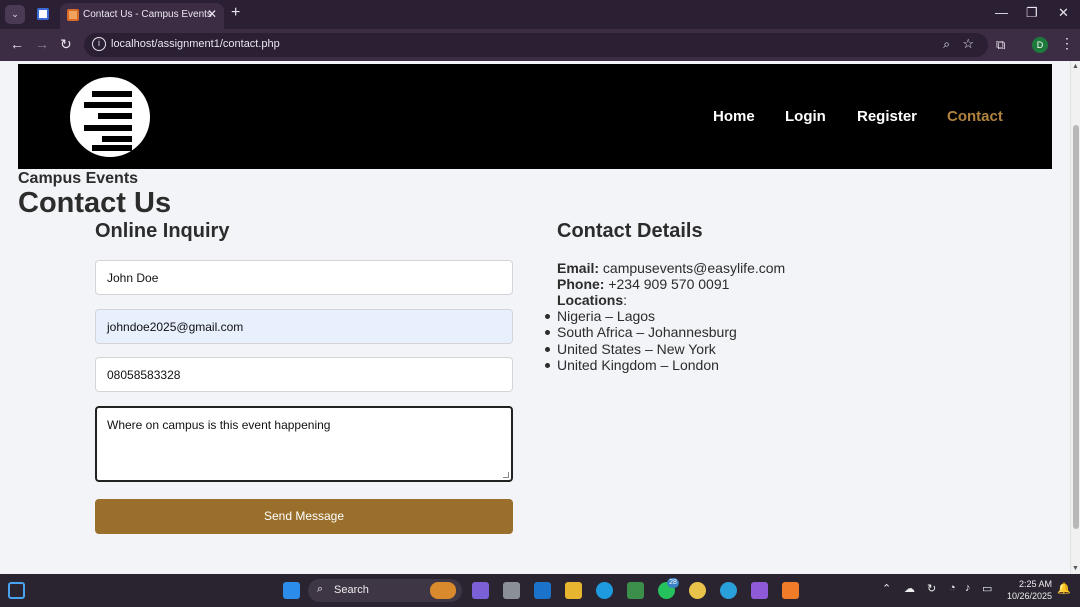  What do you see at coordinates (887, 116) in the screenshot?
I see `nav-register: Register` at bounding box center [887, 116].